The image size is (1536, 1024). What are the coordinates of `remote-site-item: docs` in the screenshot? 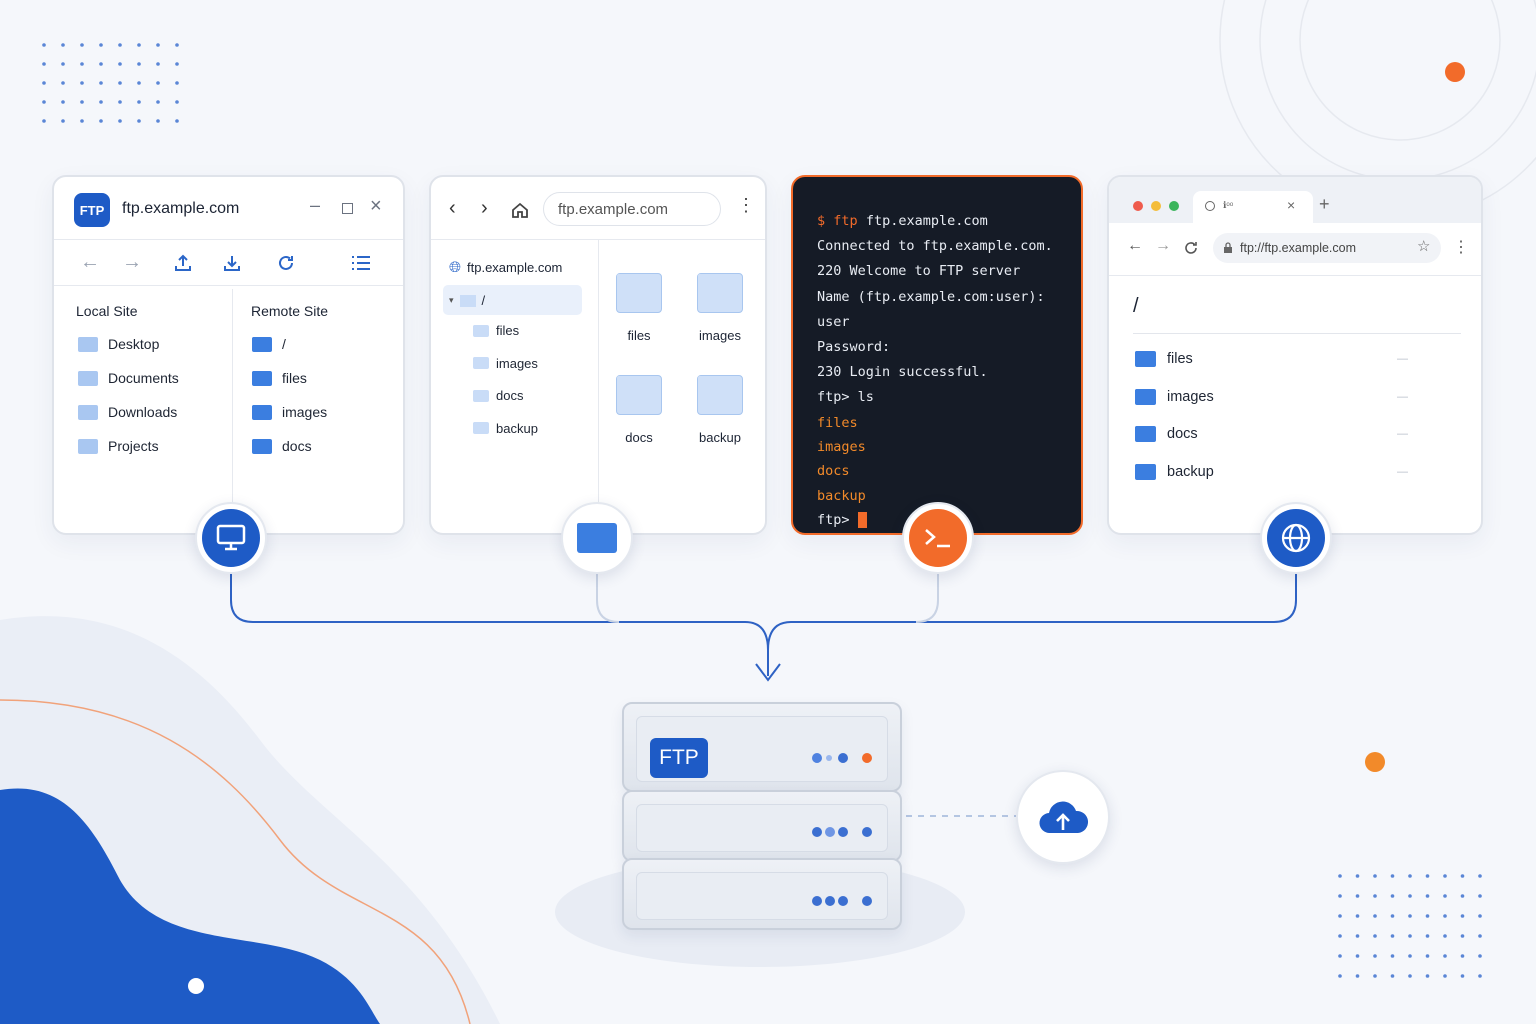 It's located at (282, 446).